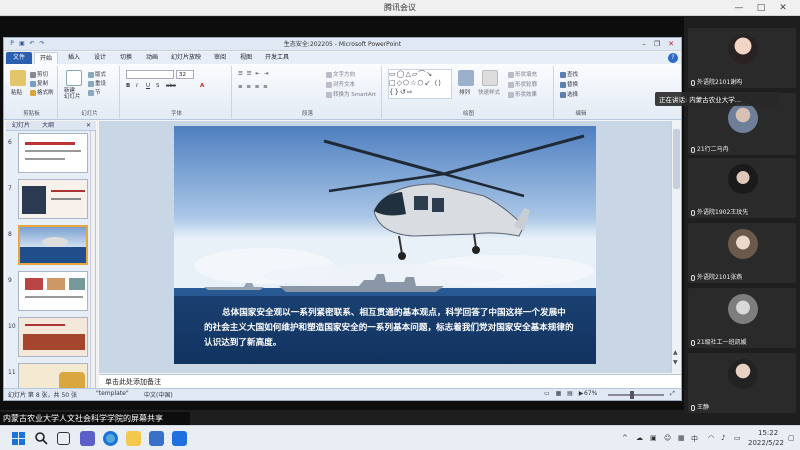 The height and width of the screenshot is (450, 800). What do you see at coordinates (133, 438) in the screenshot?
I see `file-explorer-icon` at bounding box center [133, 438].